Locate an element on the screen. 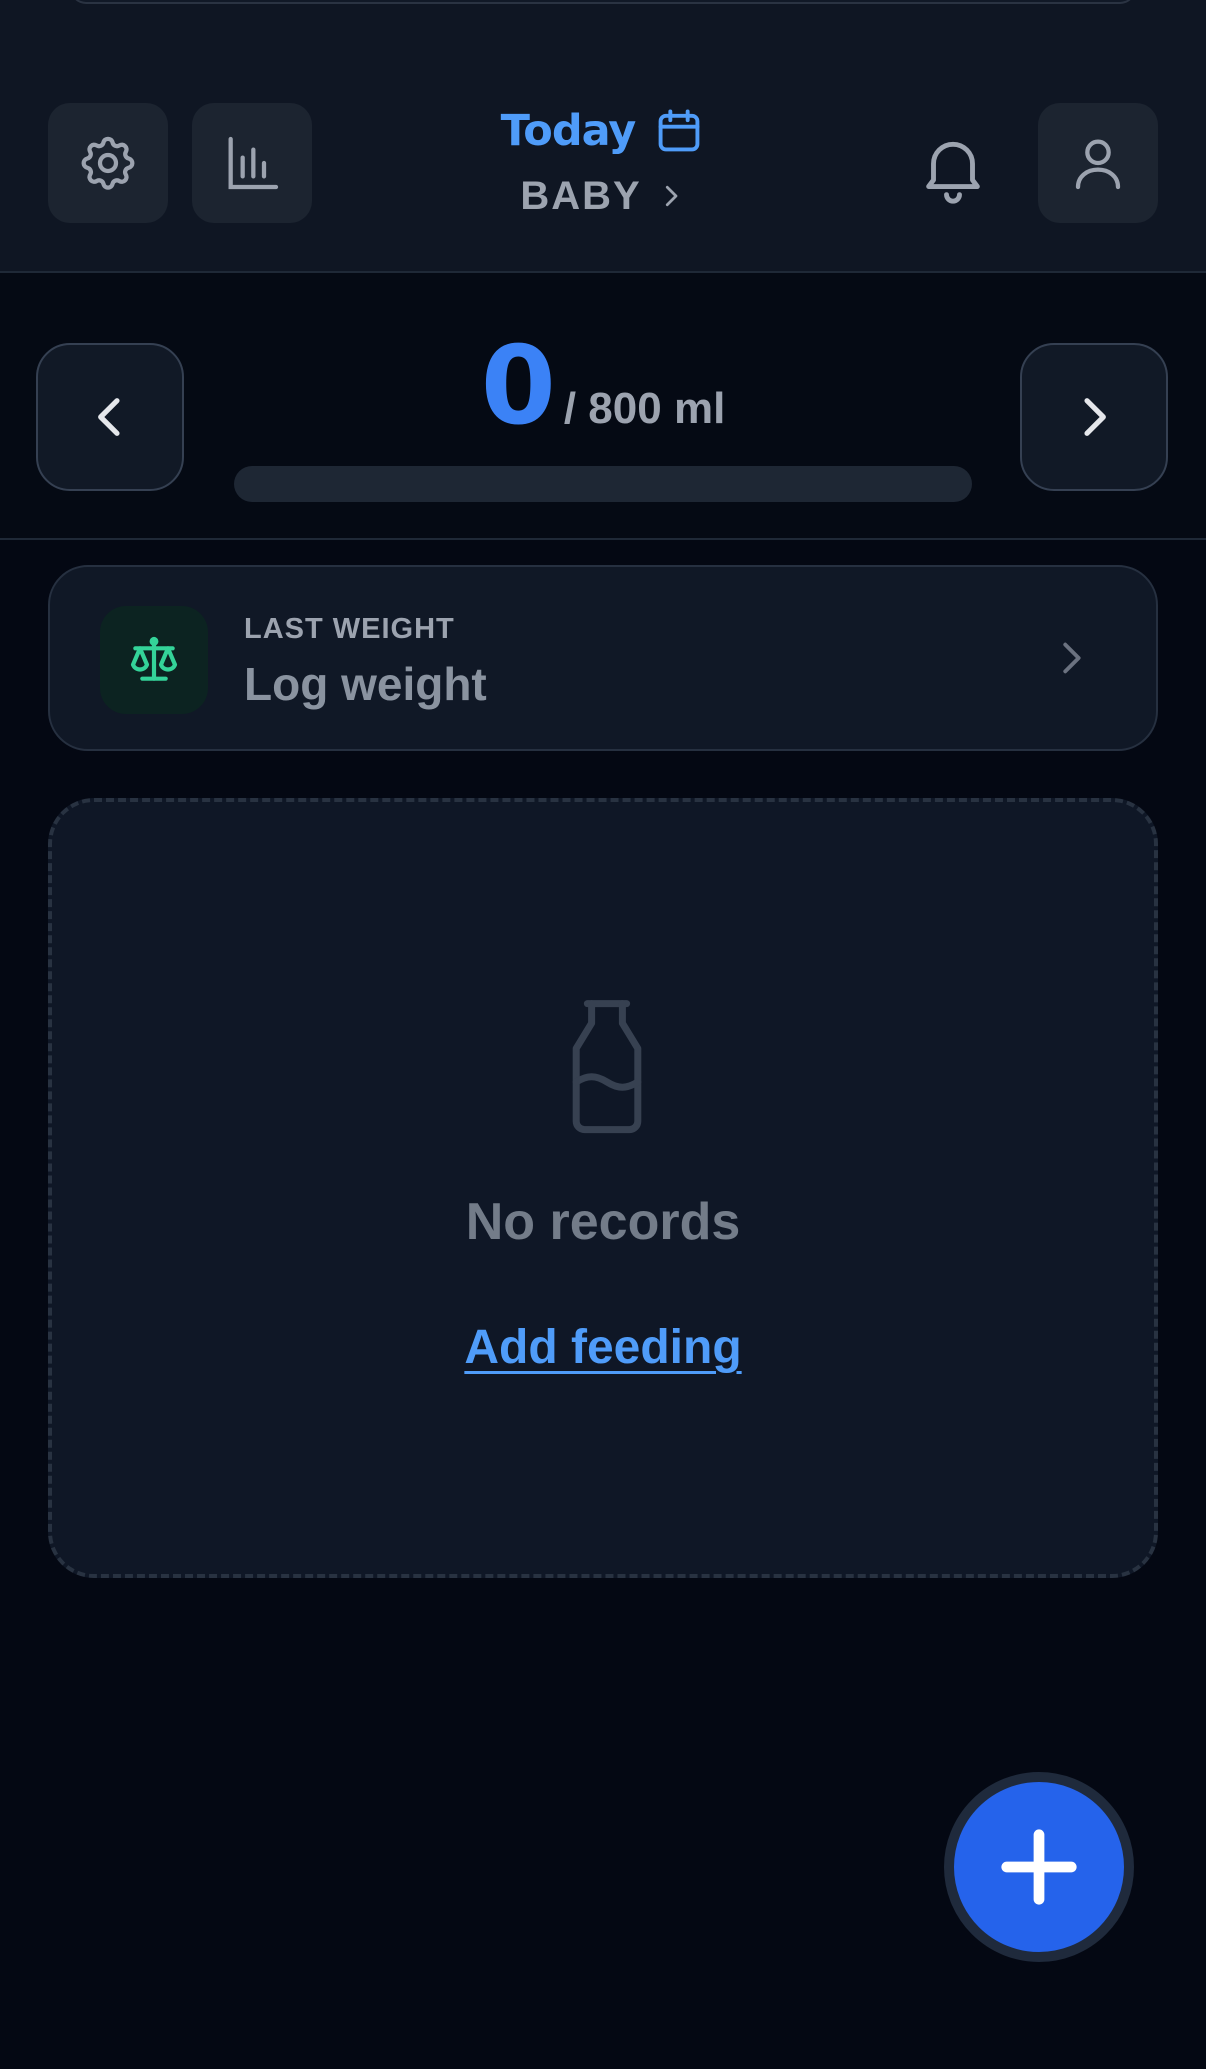 Image resolution: width=1206 pixels, height=2069 pixels. stats-button is located at coordinates (252, 163).